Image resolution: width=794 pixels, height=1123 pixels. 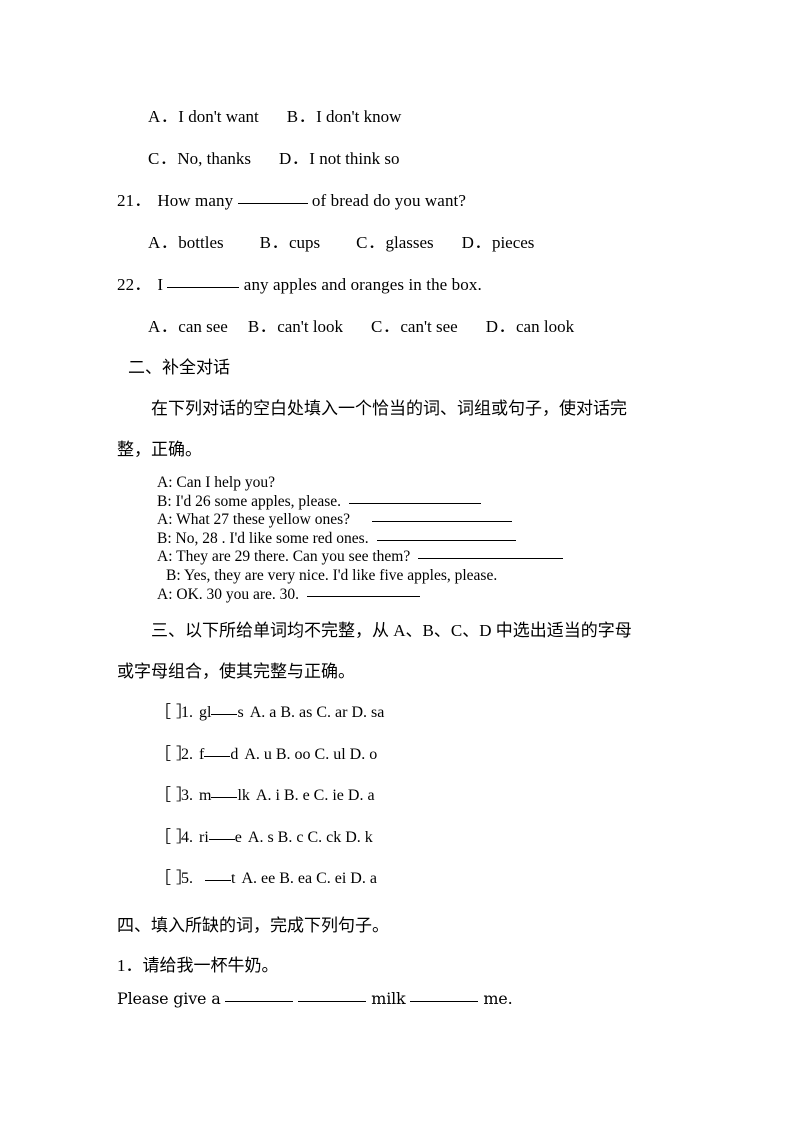 I want to click on q21-option-d: D．pieces, so click(x=498, y=243).